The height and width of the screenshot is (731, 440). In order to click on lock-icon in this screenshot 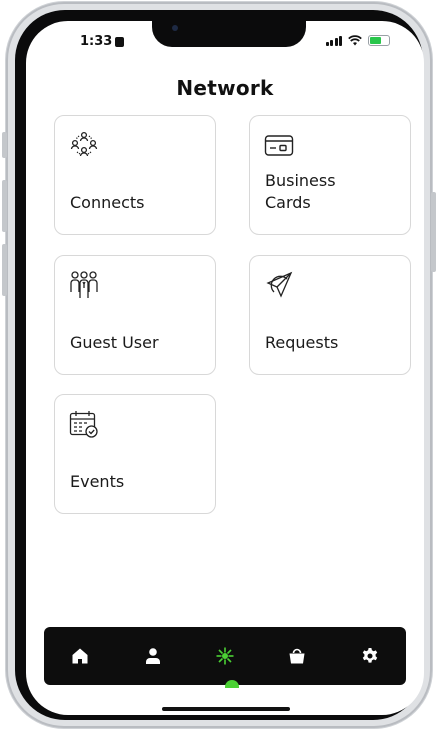, I will do `click(120, 41)`.